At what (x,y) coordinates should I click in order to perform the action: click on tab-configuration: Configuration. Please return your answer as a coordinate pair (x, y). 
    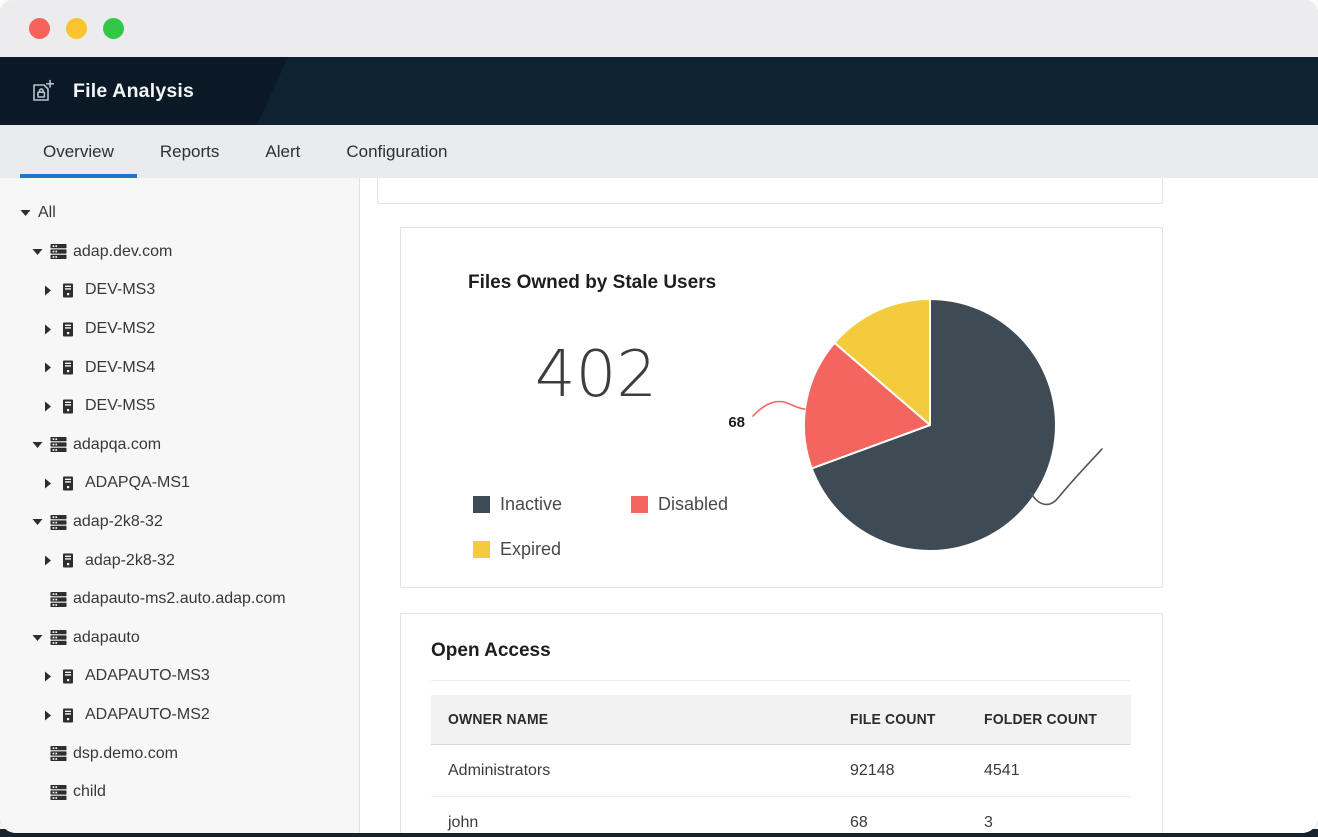
    Looking at the image, I should click on (396, 151).